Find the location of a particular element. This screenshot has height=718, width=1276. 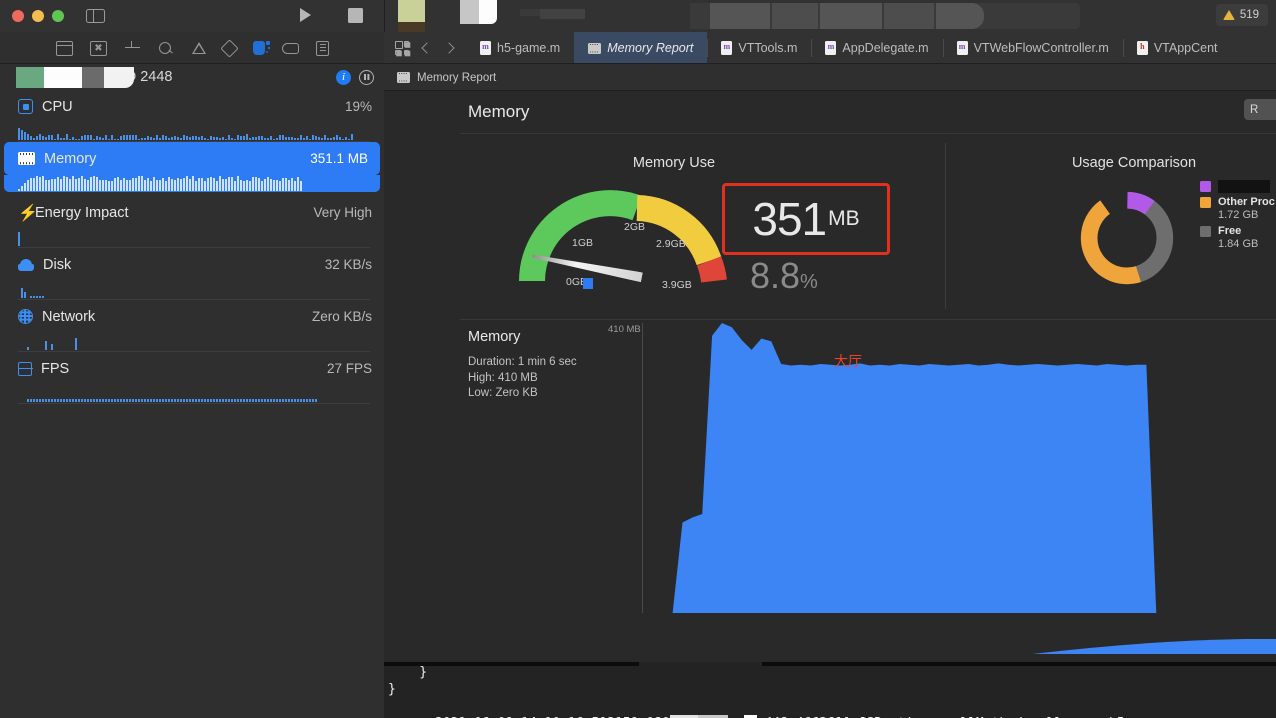

sidebar-item-disk: Disk 32 KB/s is located at coordinates (192, 264).